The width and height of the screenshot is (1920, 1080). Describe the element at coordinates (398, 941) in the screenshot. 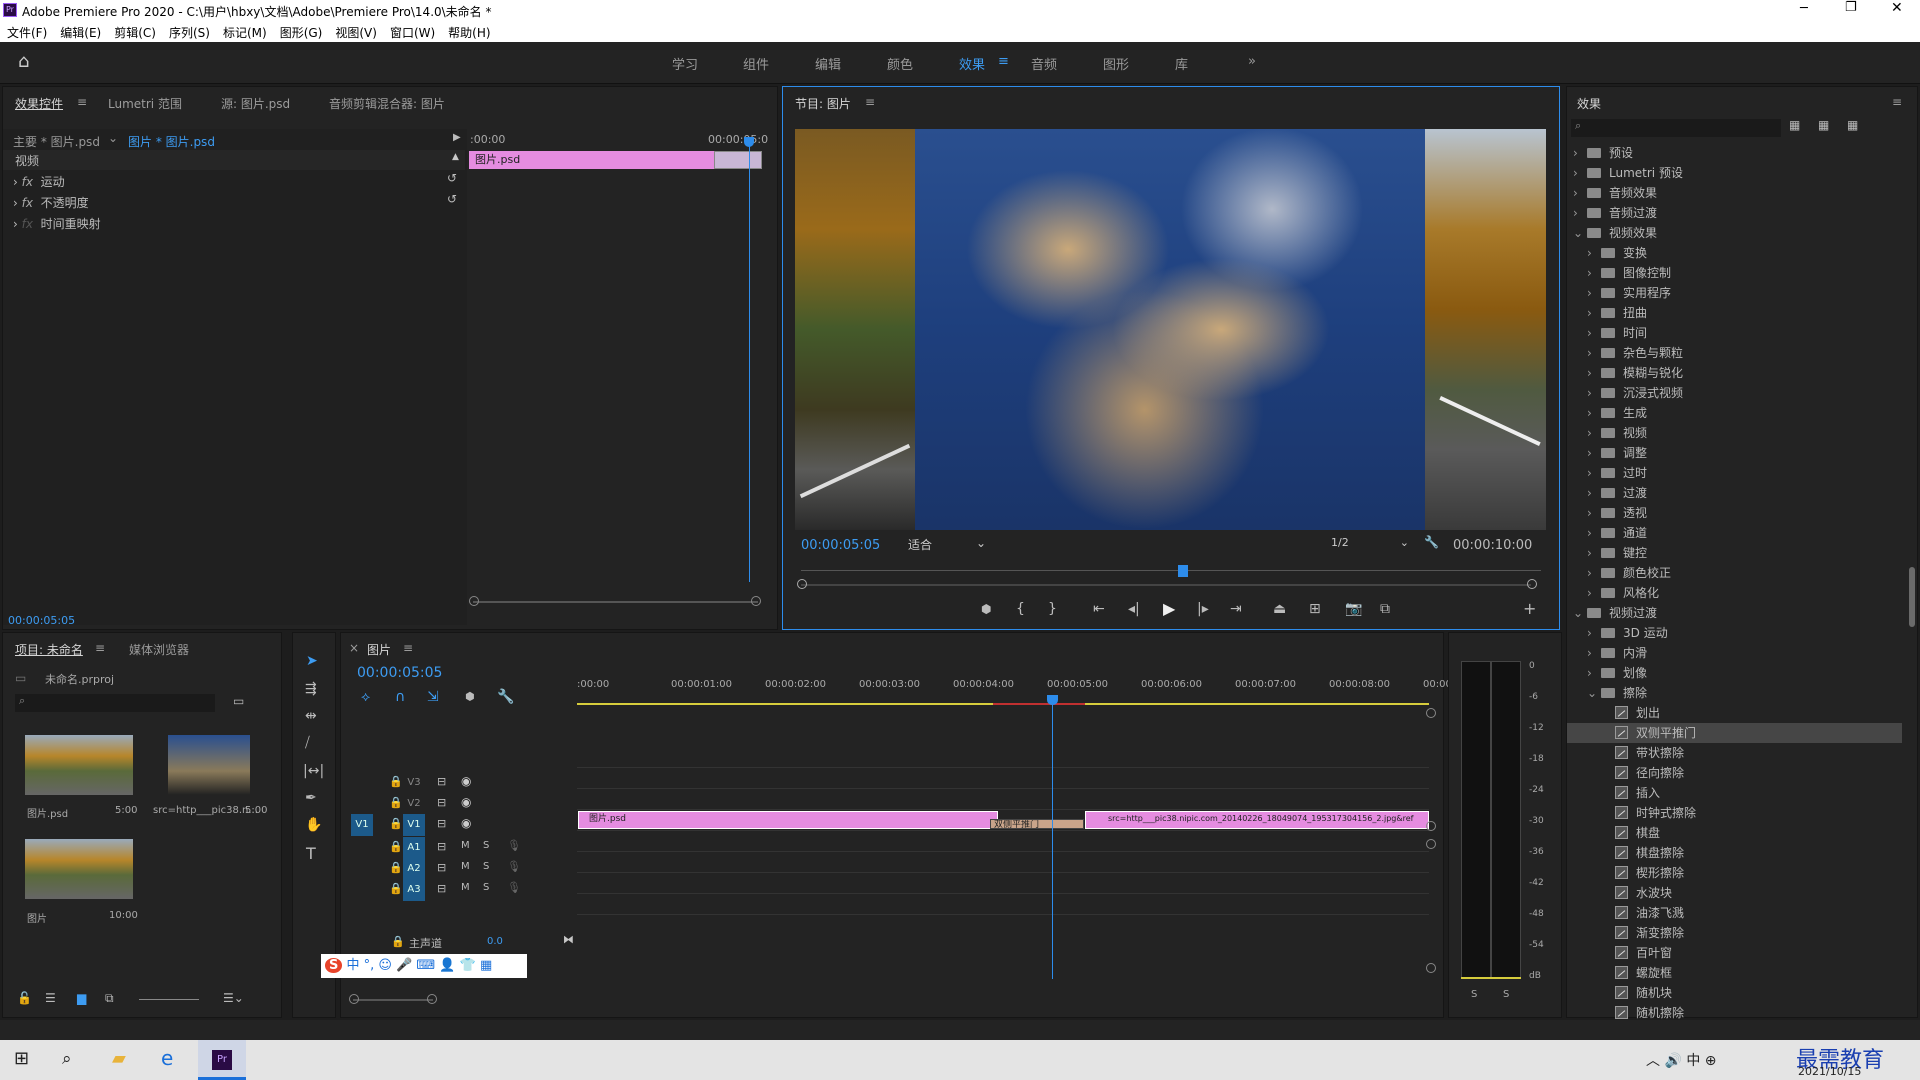

I see `master-lock-icon: 🔒` at that location.